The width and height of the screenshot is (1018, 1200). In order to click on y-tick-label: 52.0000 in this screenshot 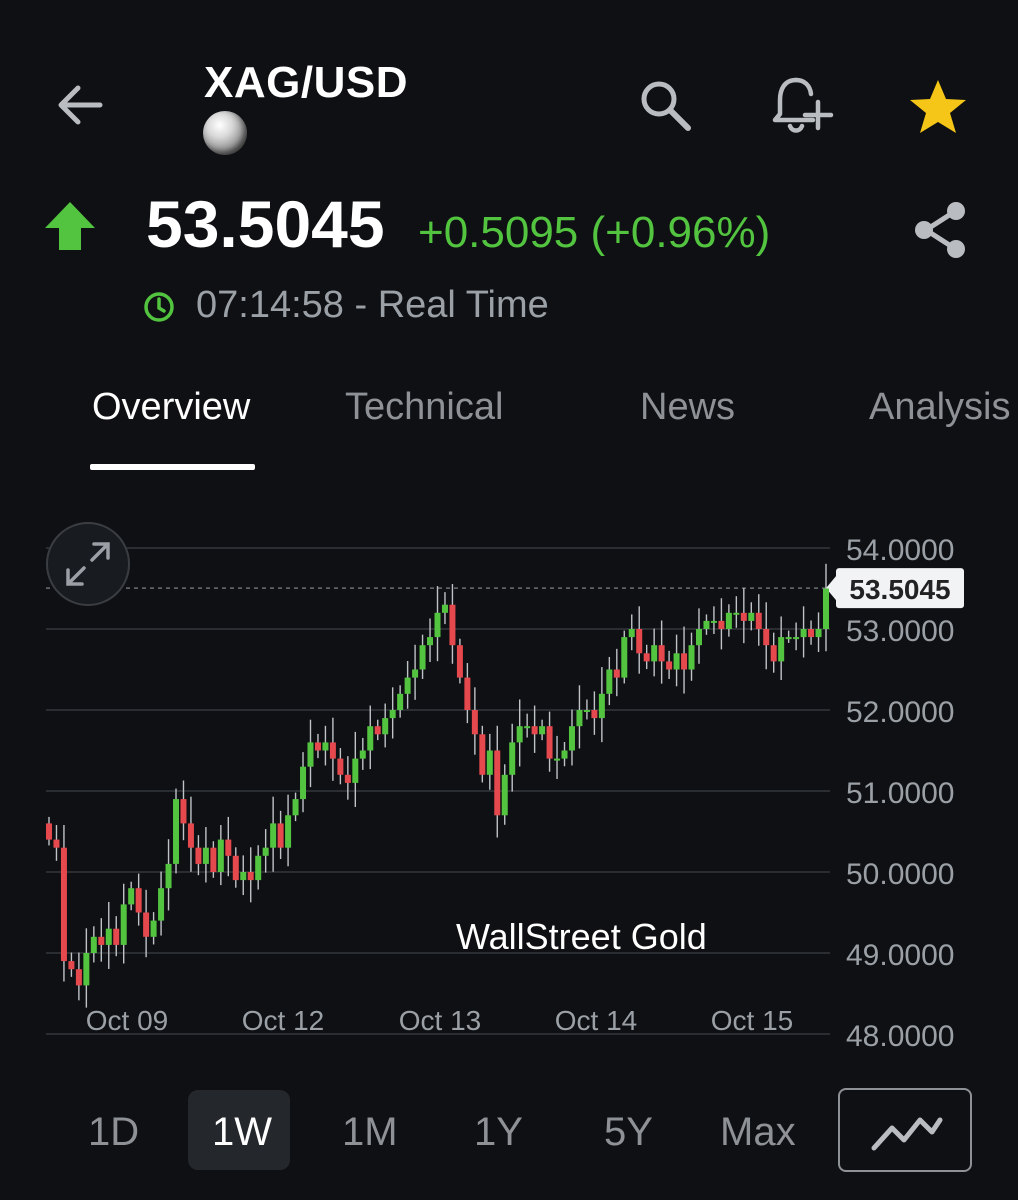, I will do `click(900, 712)`.